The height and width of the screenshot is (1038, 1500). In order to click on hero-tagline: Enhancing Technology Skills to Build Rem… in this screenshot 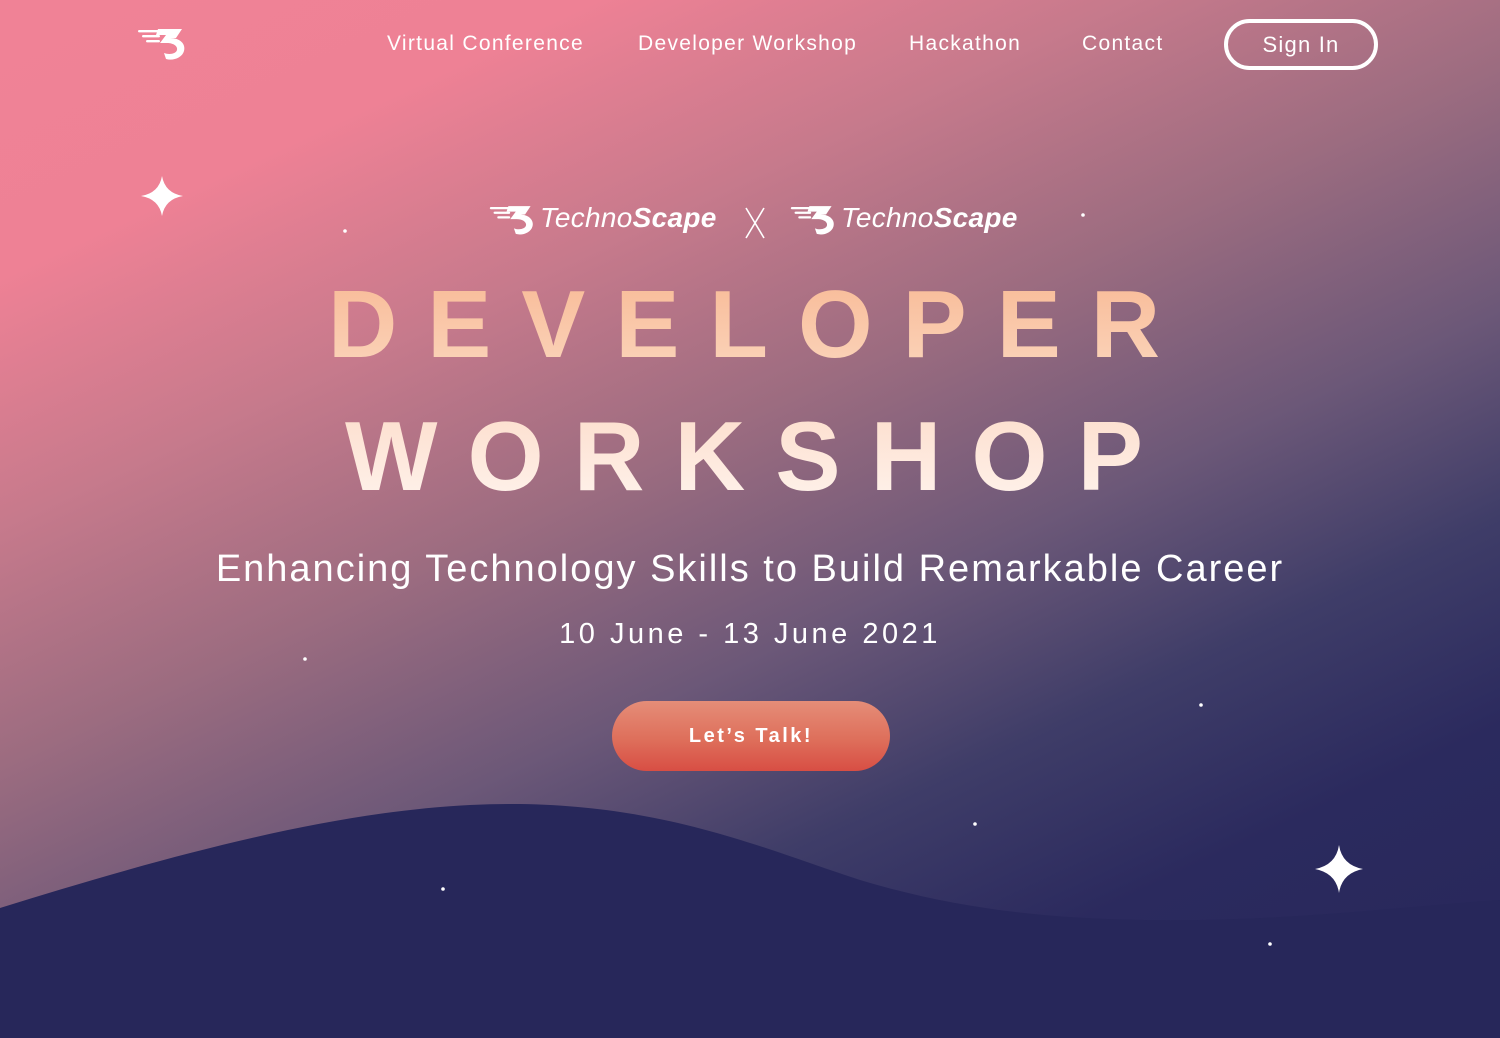, I will do `click(750, 569)`.